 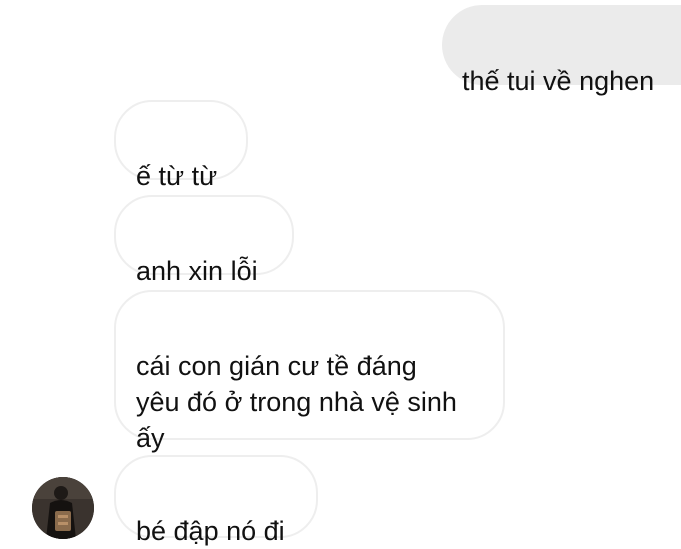 What do you see at coordinates (197, 271) in the screenshot?
I see `message-text: anh xin lỗi` at bounding box center [197, 271].